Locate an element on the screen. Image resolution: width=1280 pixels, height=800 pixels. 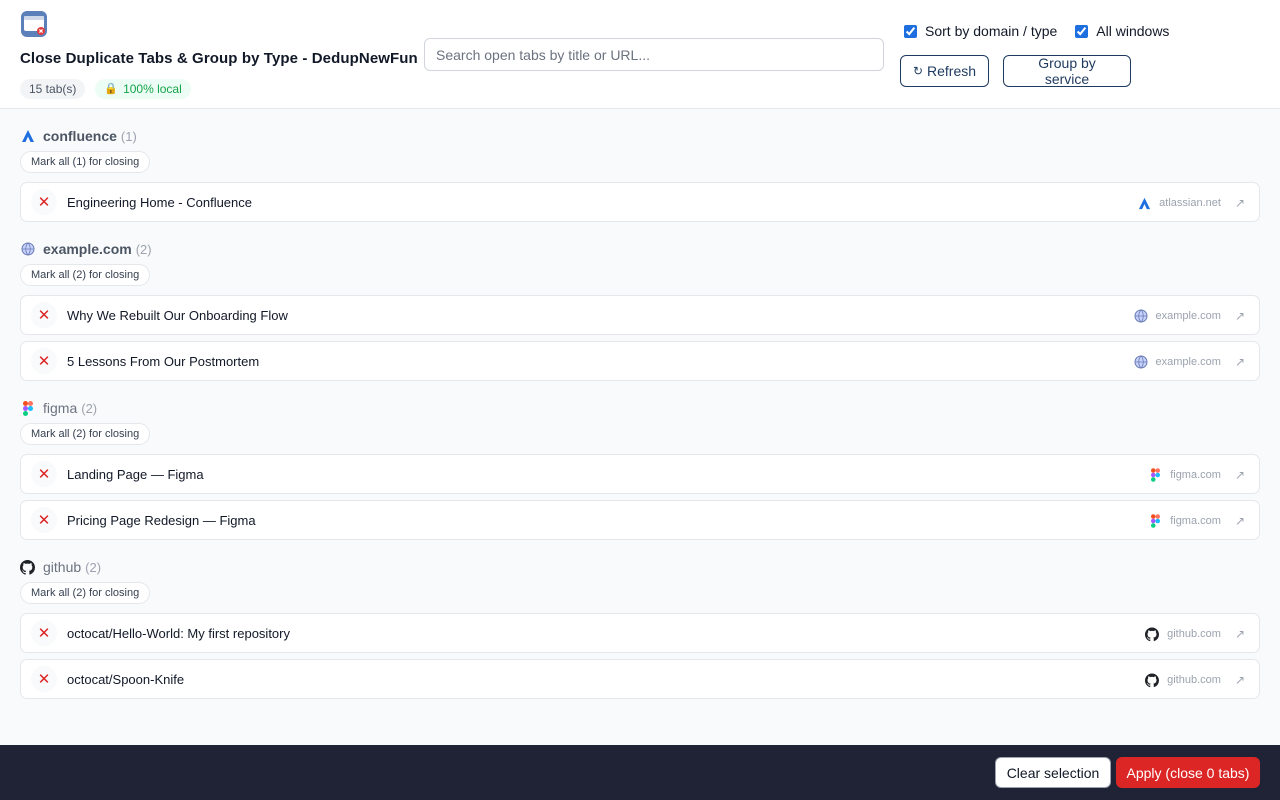
all-windows-toggle: All windows is located at coordinates (1122, 31).